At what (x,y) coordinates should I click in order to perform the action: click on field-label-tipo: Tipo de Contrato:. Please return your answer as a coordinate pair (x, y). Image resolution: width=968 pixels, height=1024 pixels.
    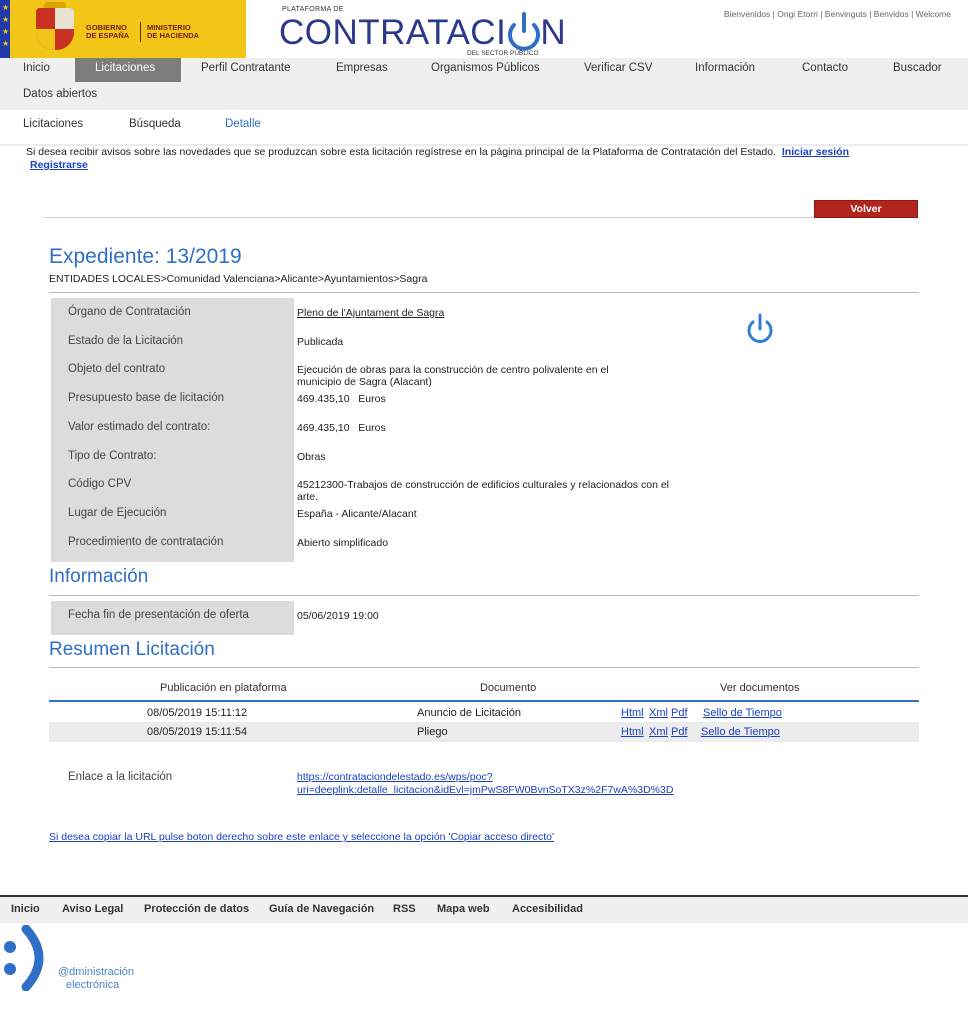
    Looking at the image, I should click on (112, 456).